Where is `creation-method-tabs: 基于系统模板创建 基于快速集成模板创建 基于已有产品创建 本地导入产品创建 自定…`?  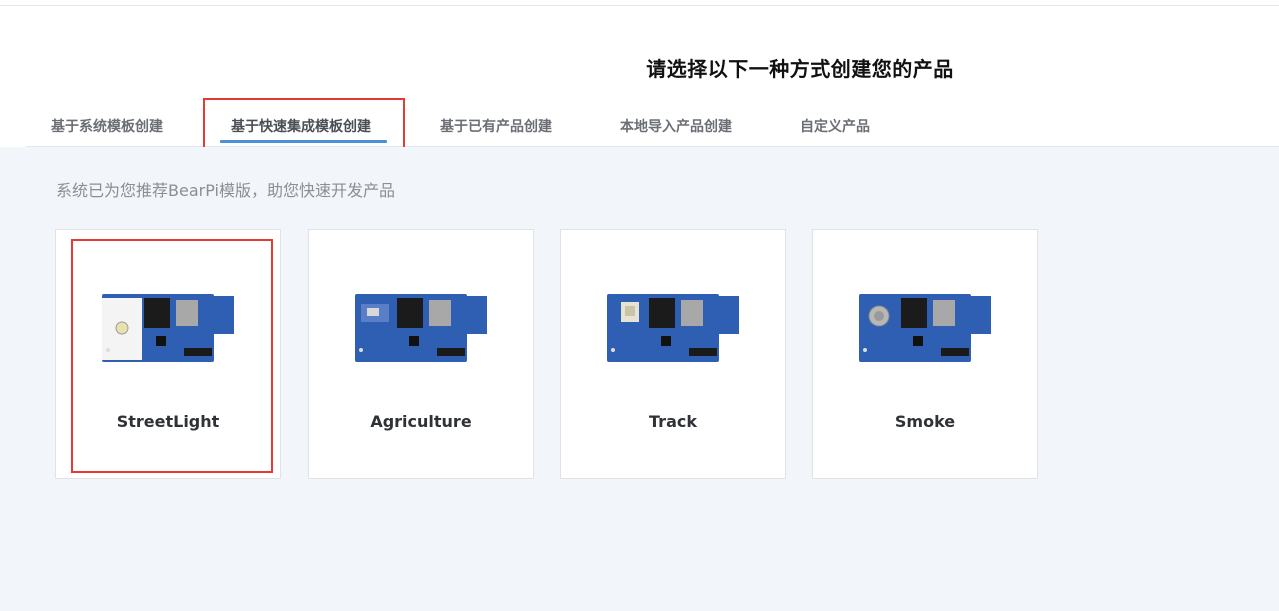 creation-method-tabs: 基于系统模板创建 基于快速集成模板创建 基于已有产品创建 本地导入产品创建 自定… is located at coordinates (652, 123).